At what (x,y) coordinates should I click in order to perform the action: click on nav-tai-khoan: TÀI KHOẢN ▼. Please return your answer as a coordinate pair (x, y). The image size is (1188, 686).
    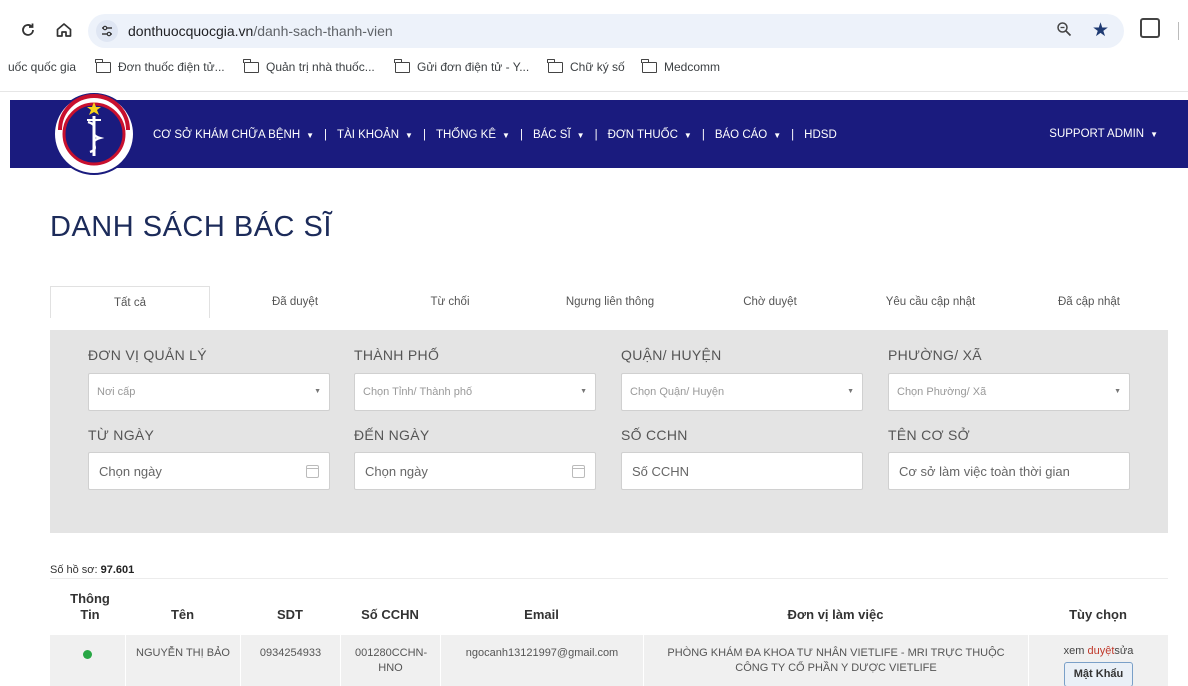
    Looking at the image, I should click on (375, 135).